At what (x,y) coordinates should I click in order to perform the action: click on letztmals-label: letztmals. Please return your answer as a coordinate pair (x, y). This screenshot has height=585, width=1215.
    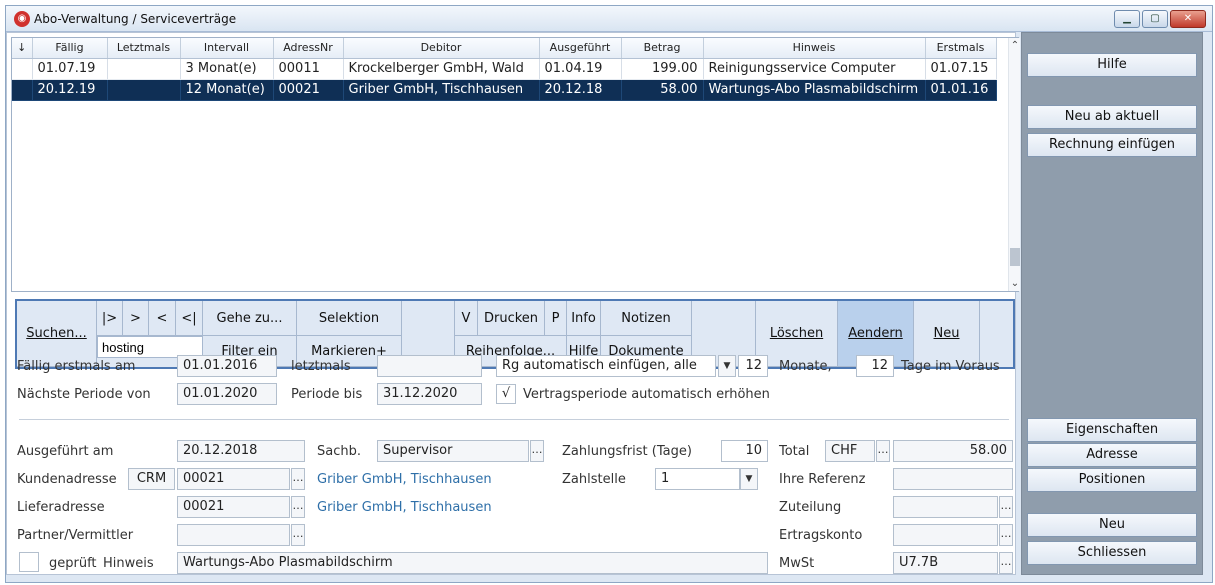
    Looking at the image, I should click on (321, 366).